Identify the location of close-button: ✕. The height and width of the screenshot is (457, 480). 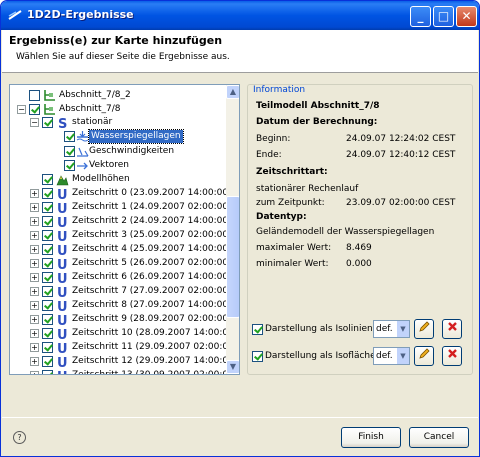
(466, 16).